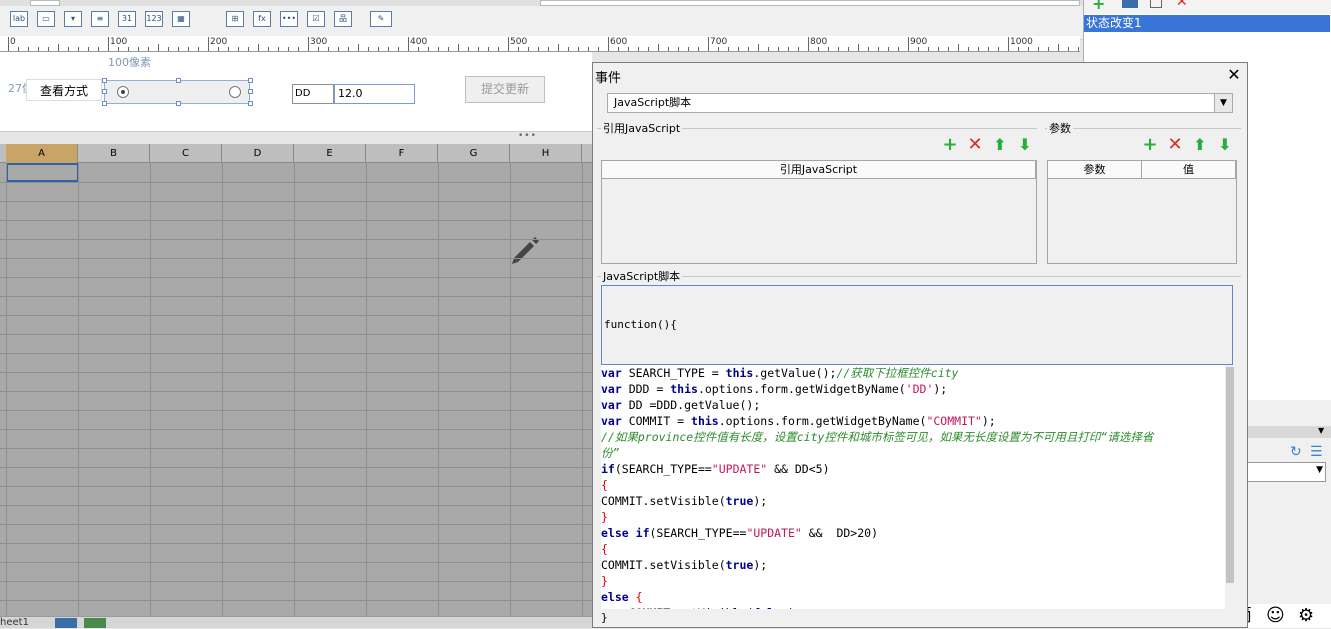 The height and width of the screenshot is (629, 1331). What do you see at coordinates (1286, 472) in the screenshot?
I see `properties-combo: ▼` at bounding box center [1286, 472].